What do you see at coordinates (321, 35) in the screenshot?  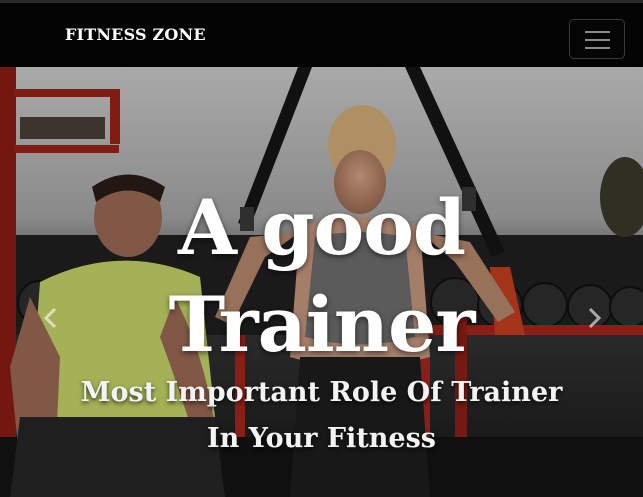 I see `navbar: FITNESS ZONE` at bounding box center [321, 35].